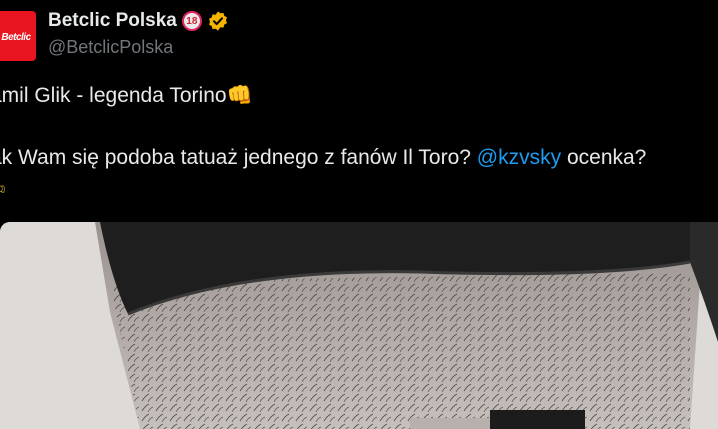 The image size is (718, 429). Describe the element at coordinates (519, 157) in the screenshot. I see `mention-link: @kzvsky` at that location.